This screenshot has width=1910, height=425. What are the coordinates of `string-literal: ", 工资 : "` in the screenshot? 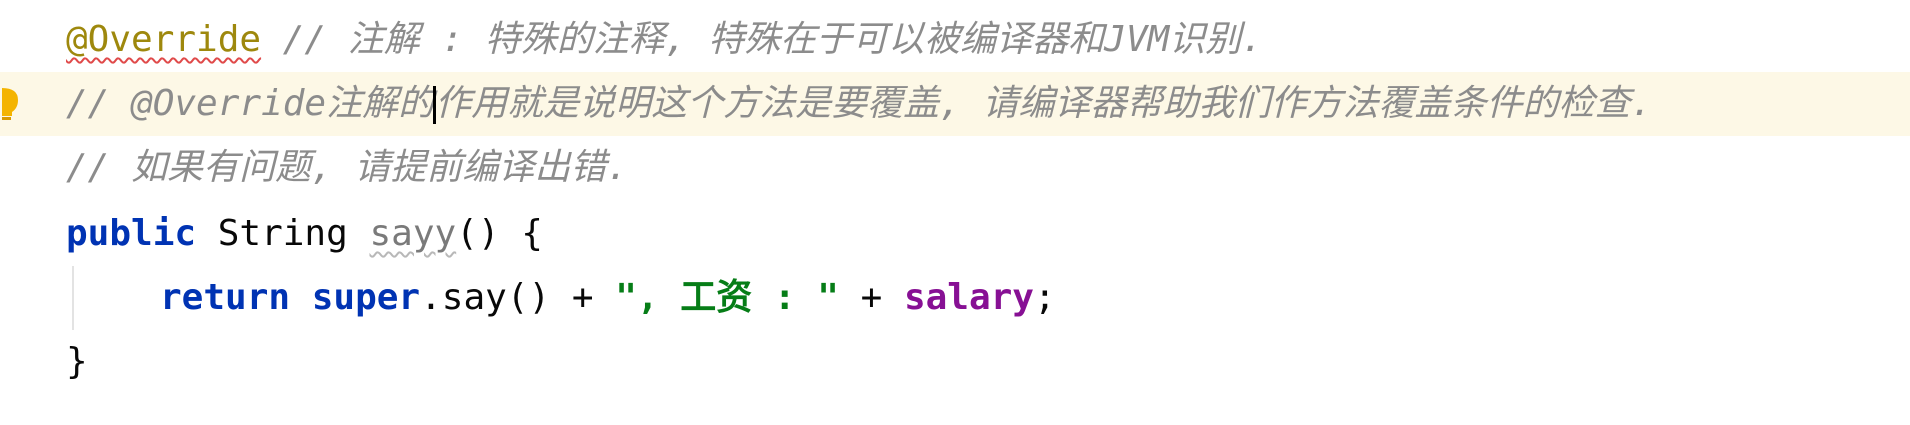 It's located at (727, 297).